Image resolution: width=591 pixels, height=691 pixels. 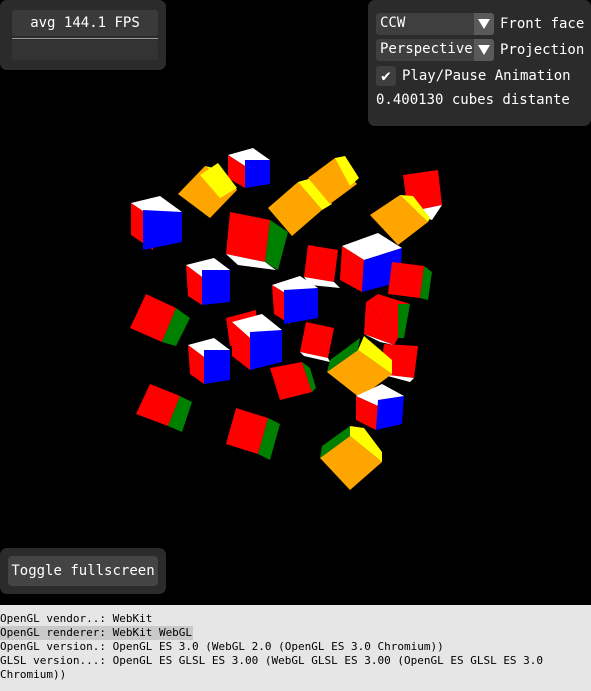 I want to click on gl-vendor-line: OpenGL vendor..: WebKit, so click(x=76, y=618).